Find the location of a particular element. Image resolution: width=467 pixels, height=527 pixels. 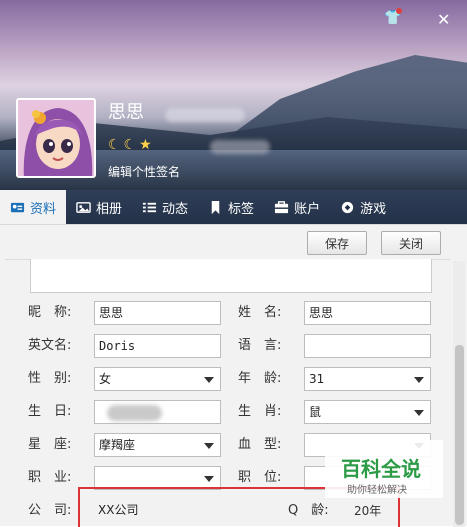

save-button: 保存 is located at coordinates (337, 243).